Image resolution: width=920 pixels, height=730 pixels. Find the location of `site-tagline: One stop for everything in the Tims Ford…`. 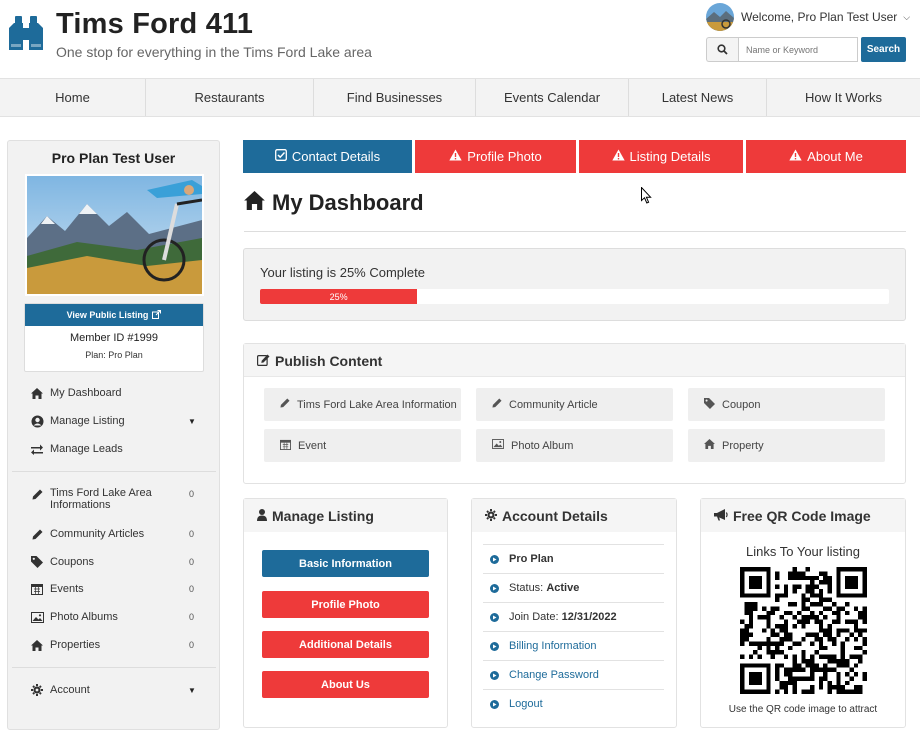

site-tagline: One stop for everything in the Tims Ford… is located at coordinates (214, 52).